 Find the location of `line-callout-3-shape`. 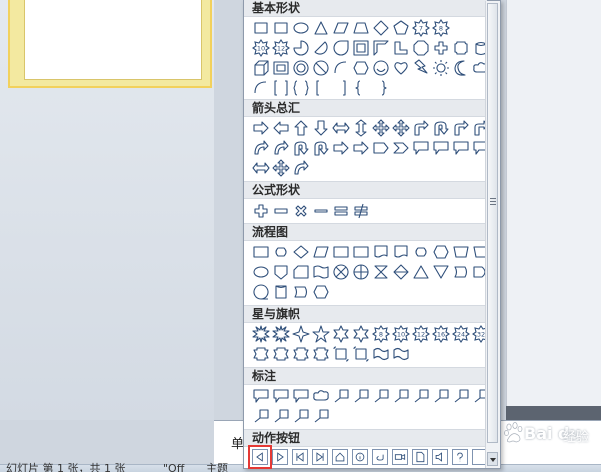

line-callout-3-shape is located at coordinates (381, 396).